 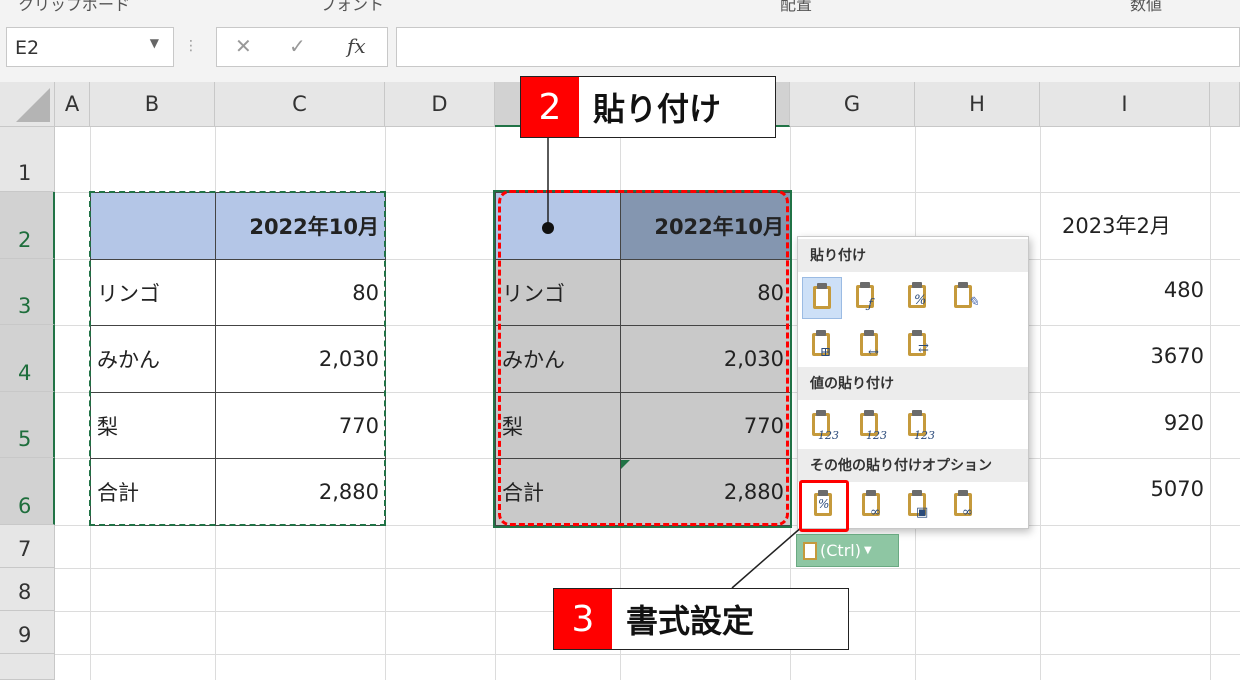 I want to click on row-header-2: 2, so click(x=27, y=225).